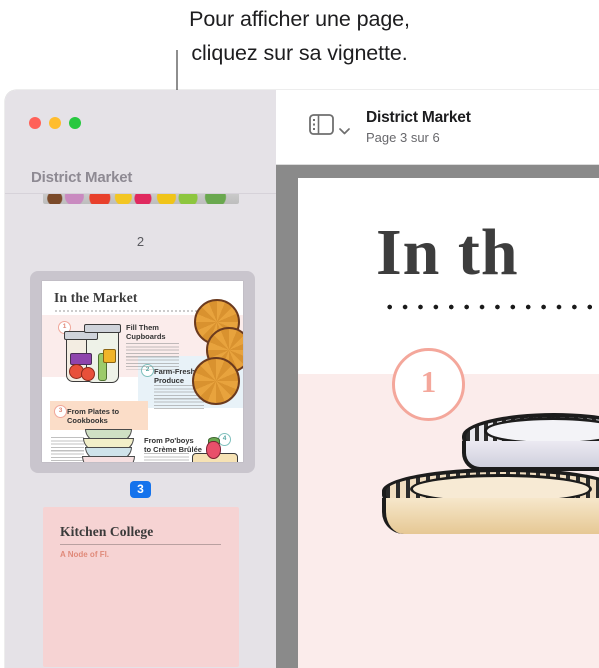 The width and height of the screenshot is (599, 668). I want to click on thumb-section-3-heading: From Plates to Cookbooks, so click(93, 416).